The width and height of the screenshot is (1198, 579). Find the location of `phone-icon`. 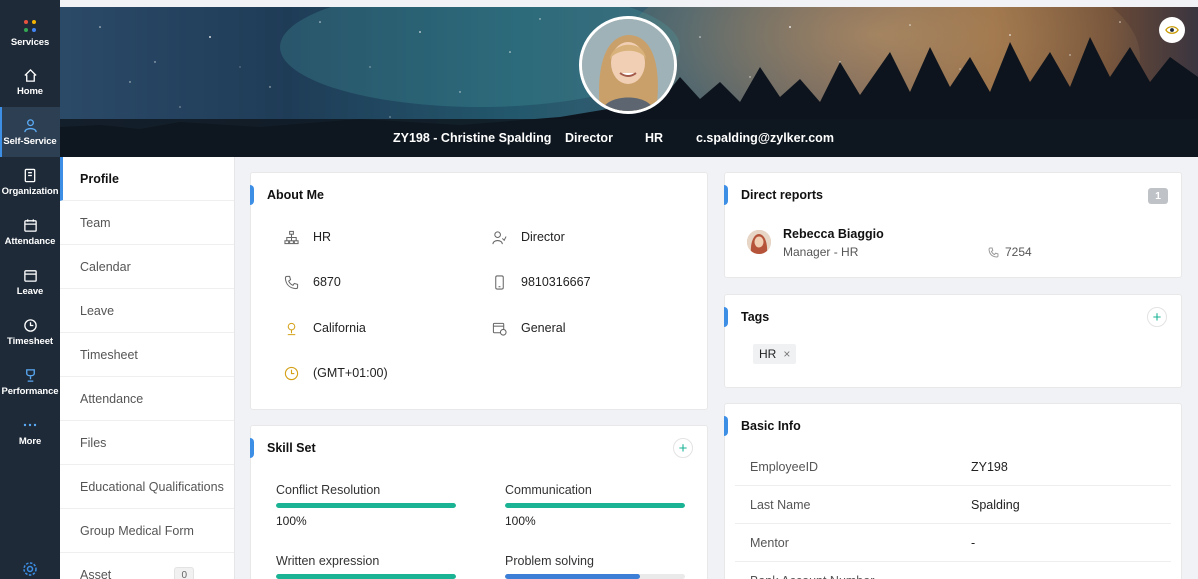

phone-icon is located at coordinates (291, 282).